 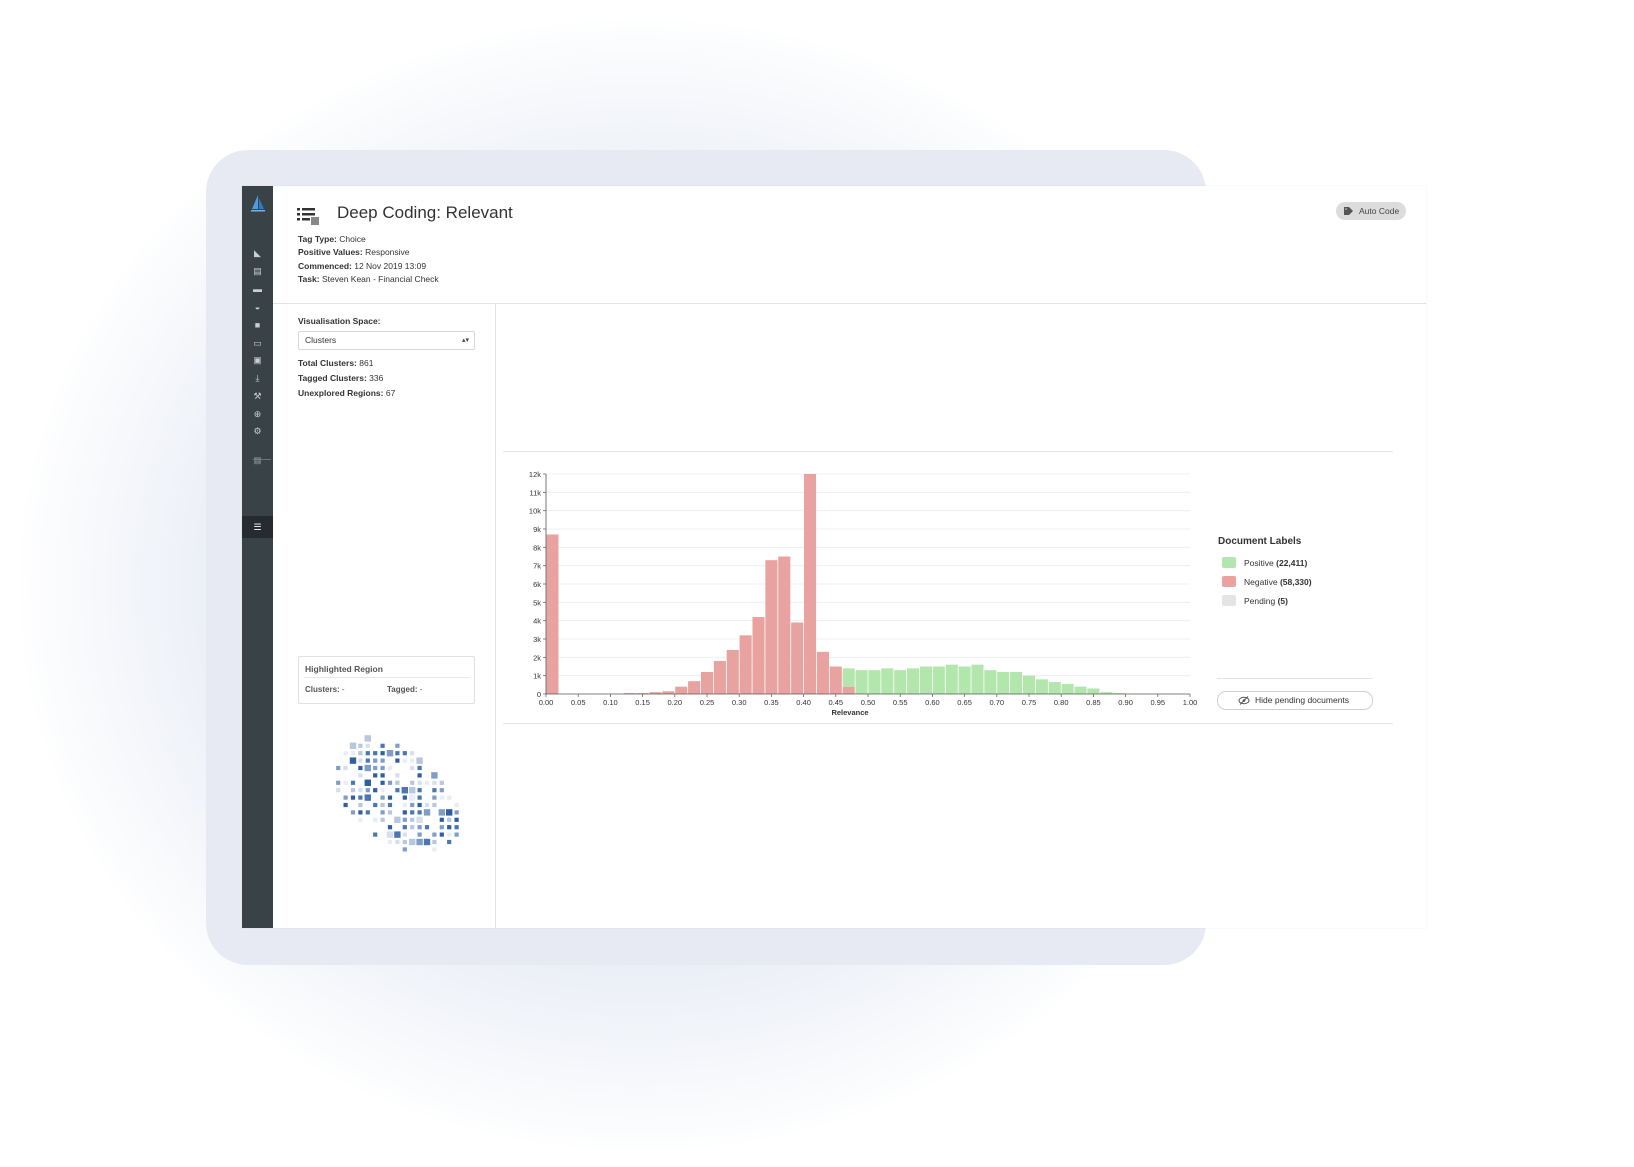 What do you see at coordinates (257, 460) in the screenshot?
I see `grid-icon: ▦` at bounding box center [257, 460].